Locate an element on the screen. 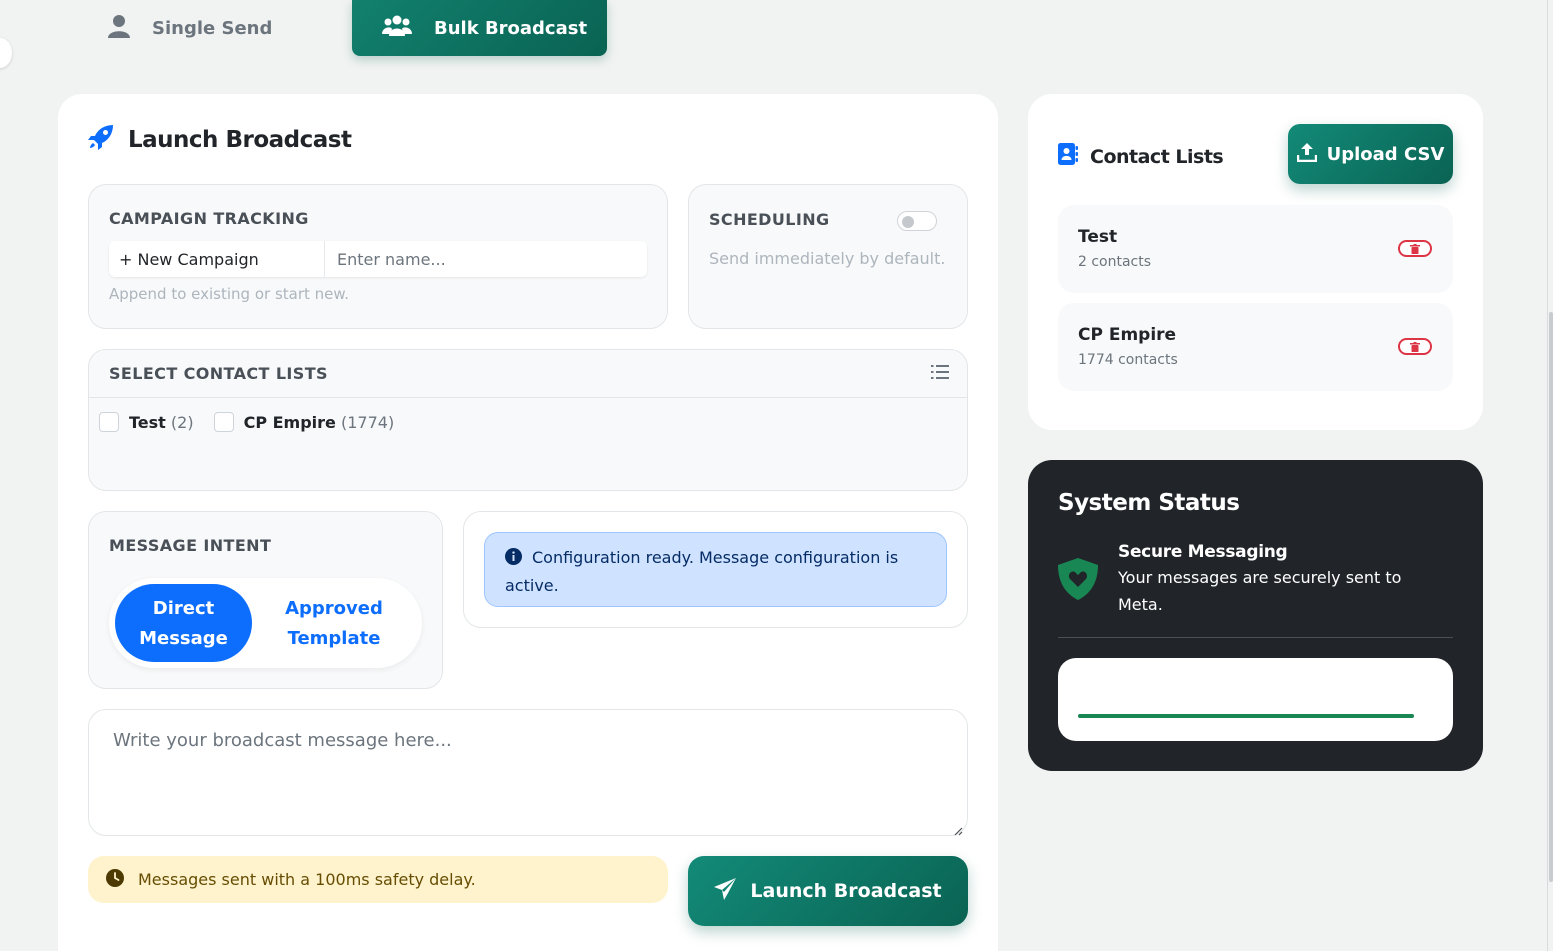 The image size is (1553, 951). safety-delay-note: Messages sent with a 100ms safety delay. is located at coordinates (378, 879).